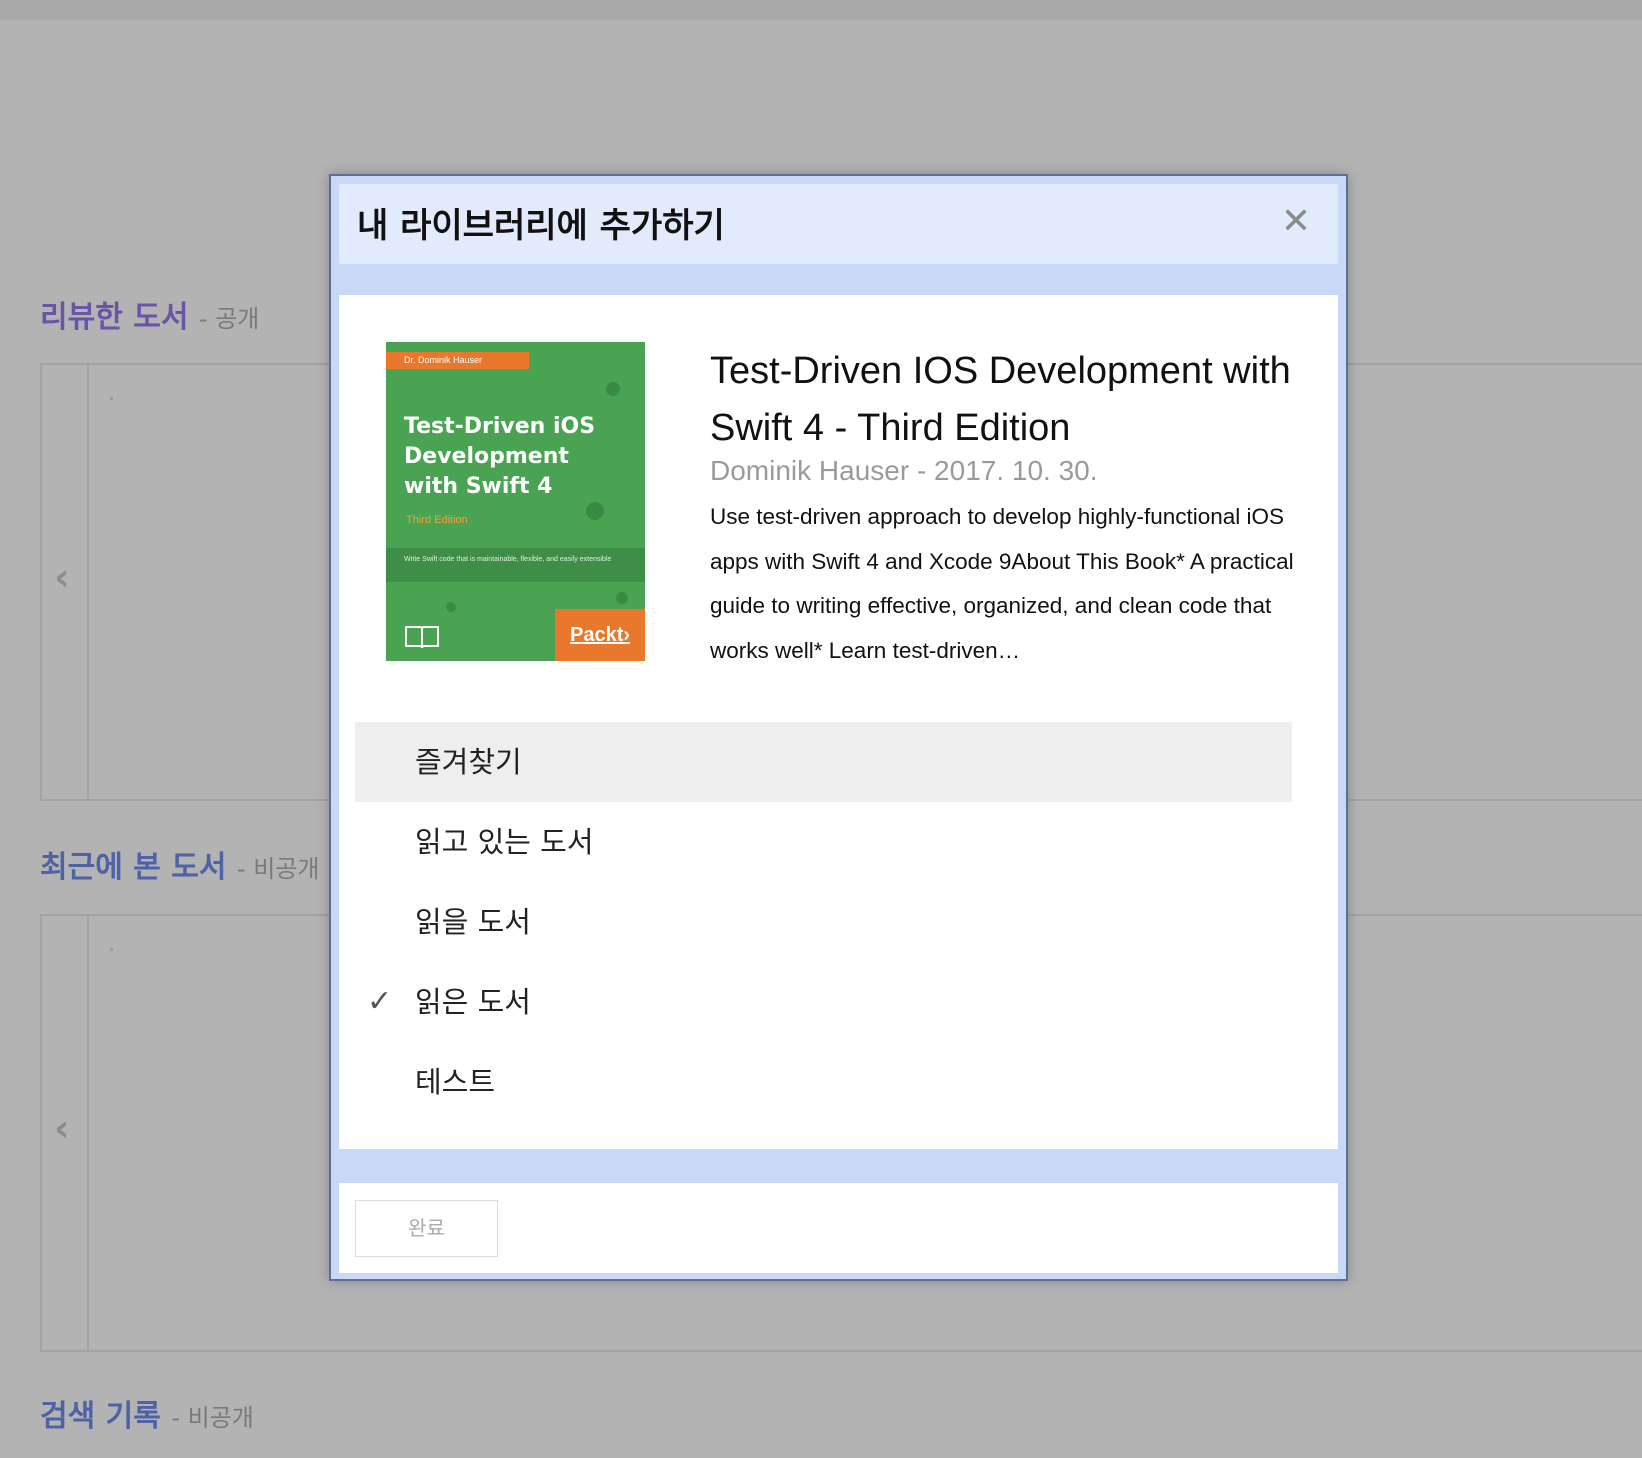 The image size is (1642, 1458). What do you see at coordinates (437, 520) in the screenshot?
I see `cover-edition: Third Edition` at bounding box center [437, 520].